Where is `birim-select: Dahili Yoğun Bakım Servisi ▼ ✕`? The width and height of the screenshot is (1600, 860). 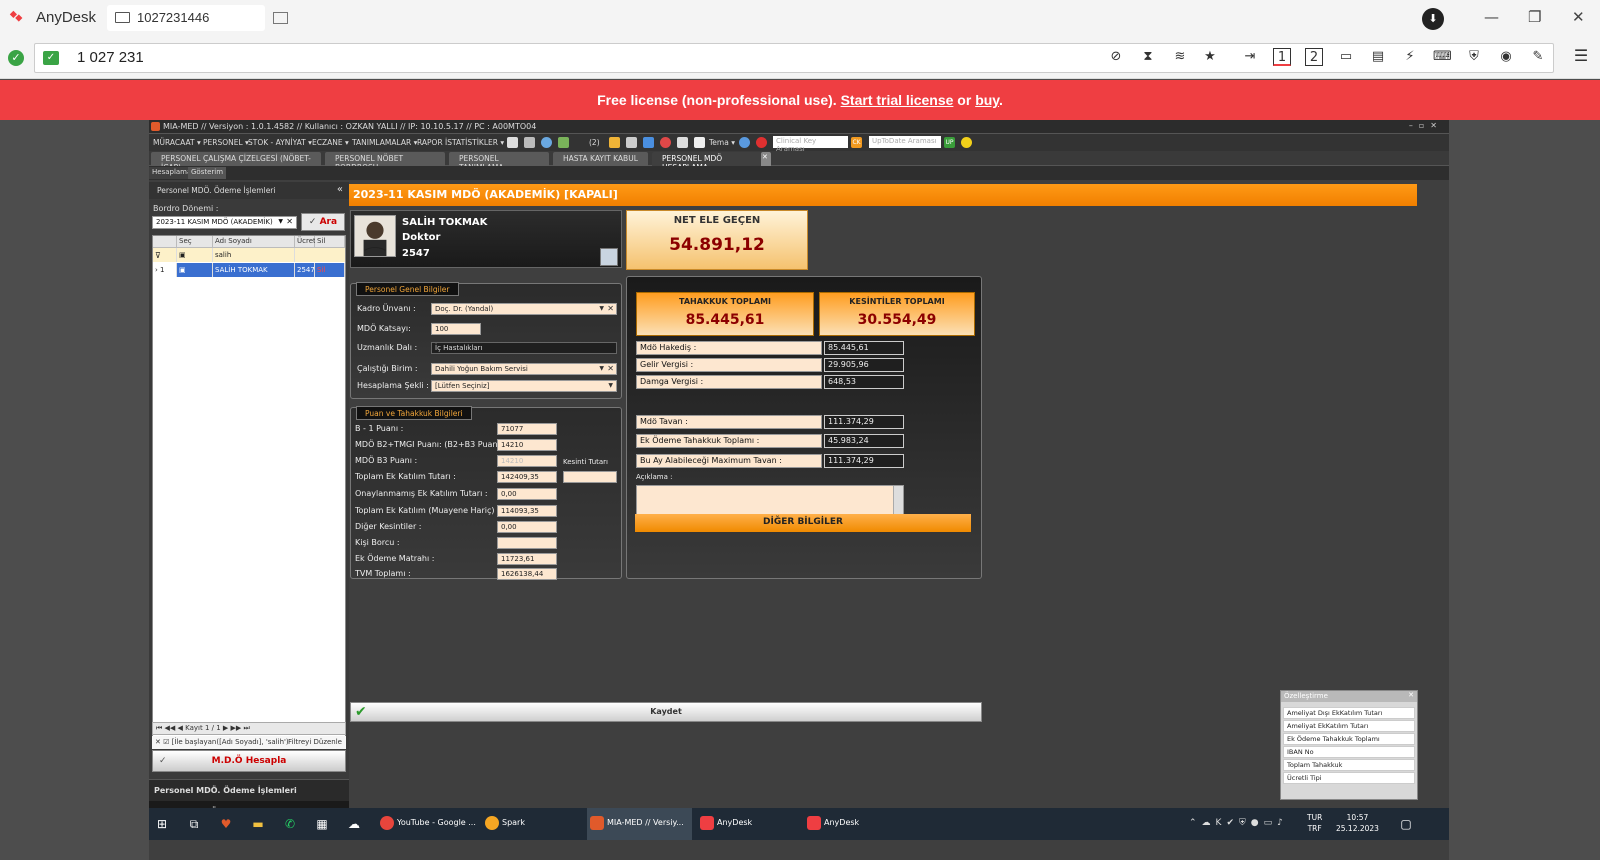 birim-select: Dahili Yoğun Bakım Servisi ▼ ✕ is located at coordinates (524, 369).